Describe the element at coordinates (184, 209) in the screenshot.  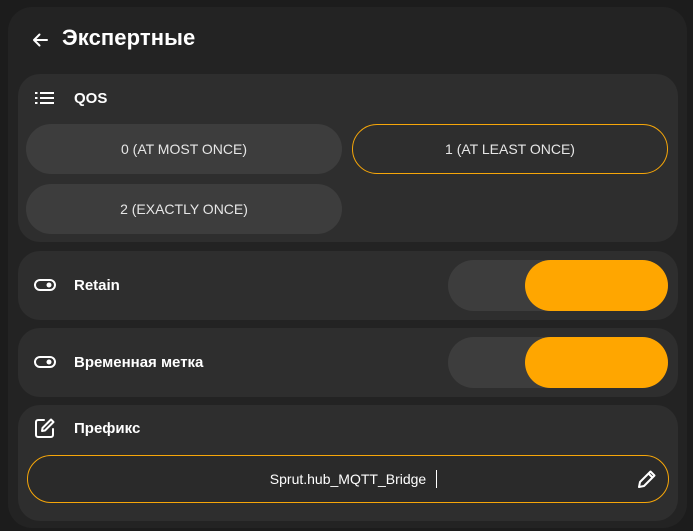
I see `qos-option-2: 2 (EXACTLY ONCE)` at that location.